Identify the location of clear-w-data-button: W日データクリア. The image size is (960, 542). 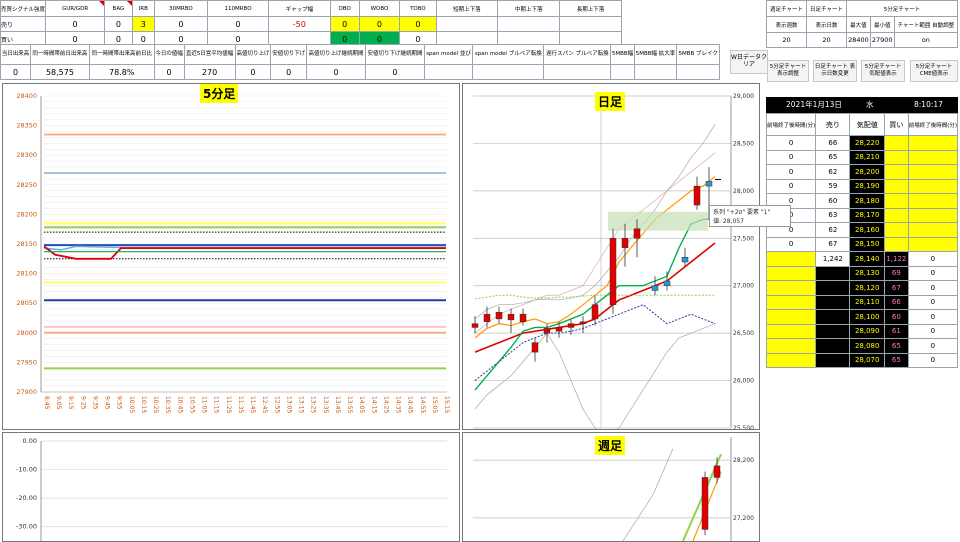
(749, 62).